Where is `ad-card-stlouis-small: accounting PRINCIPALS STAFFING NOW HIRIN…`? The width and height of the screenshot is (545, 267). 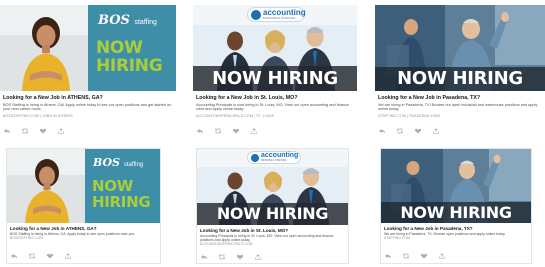 ad-card-stlouis-small: accounting PRINCIPALS STAFFING NOW HIRIN… is located at coordinates (272, 206).